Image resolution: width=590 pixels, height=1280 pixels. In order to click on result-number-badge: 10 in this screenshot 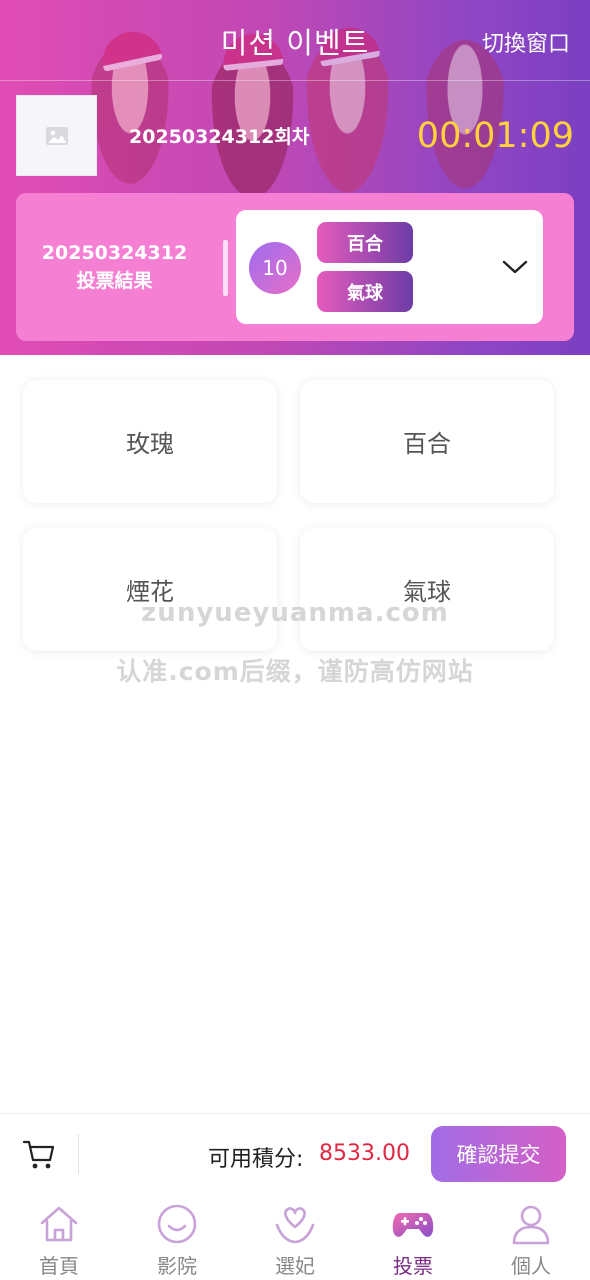, I will do `click(275, 268)`.